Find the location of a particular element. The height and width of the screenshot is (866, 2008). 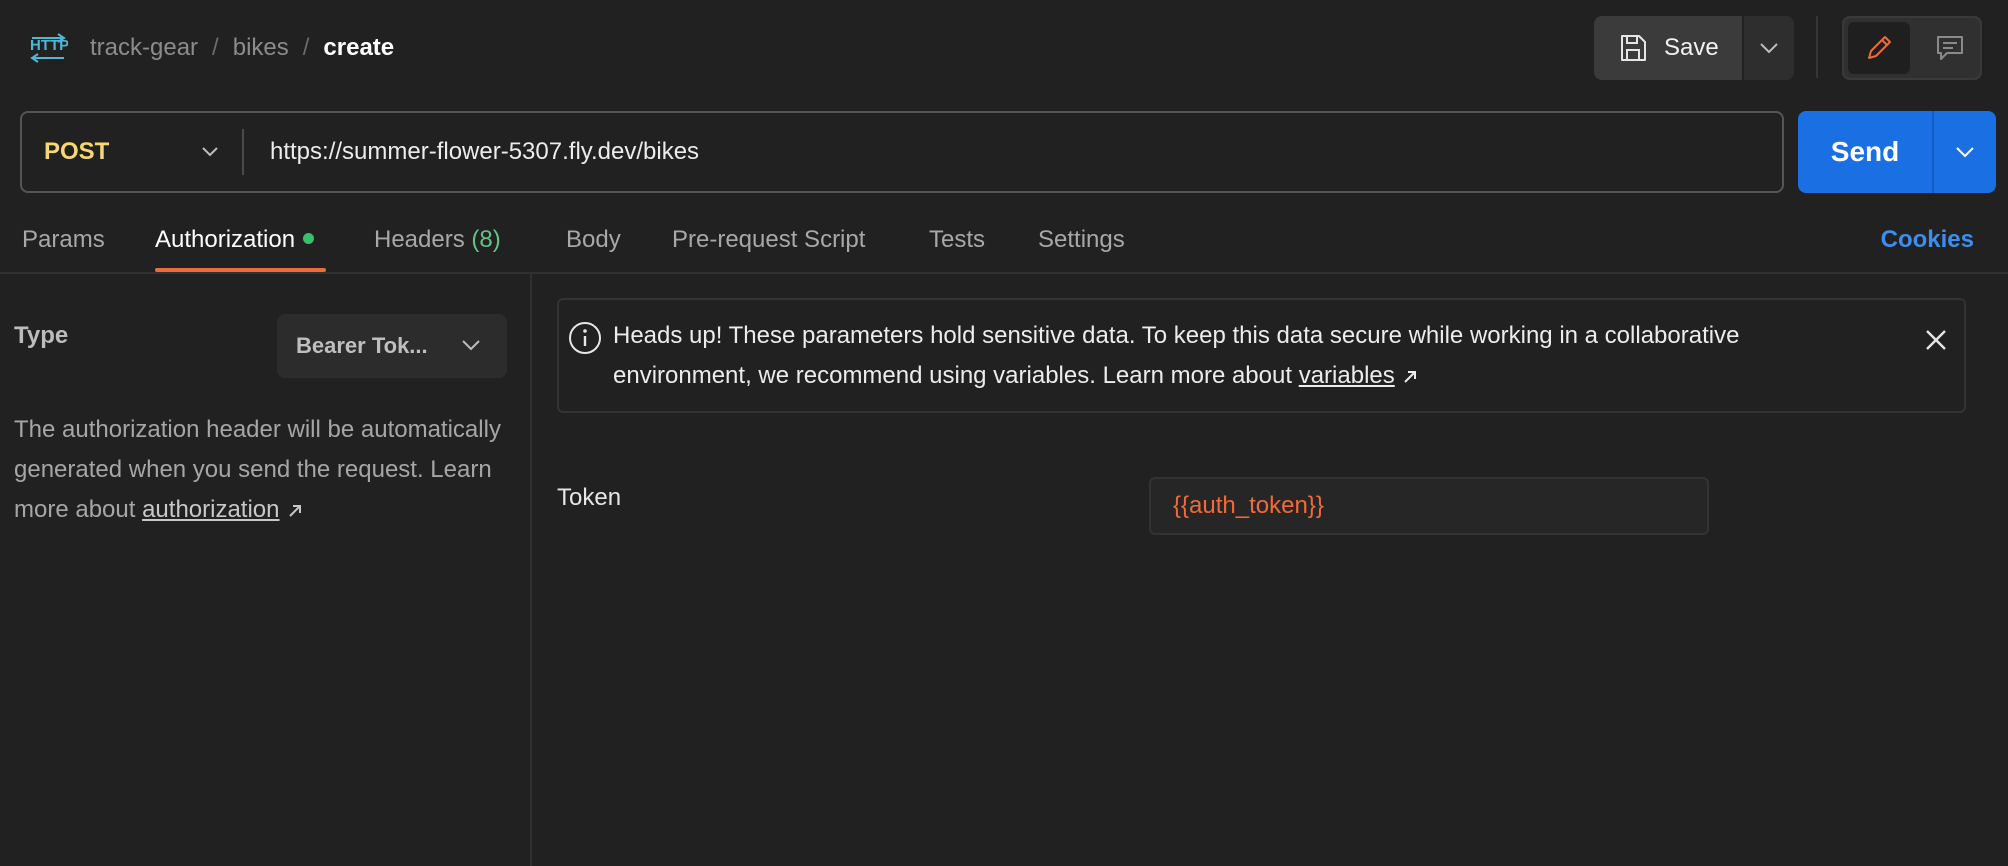

comment-icon is located at coordinates (1950, 48).